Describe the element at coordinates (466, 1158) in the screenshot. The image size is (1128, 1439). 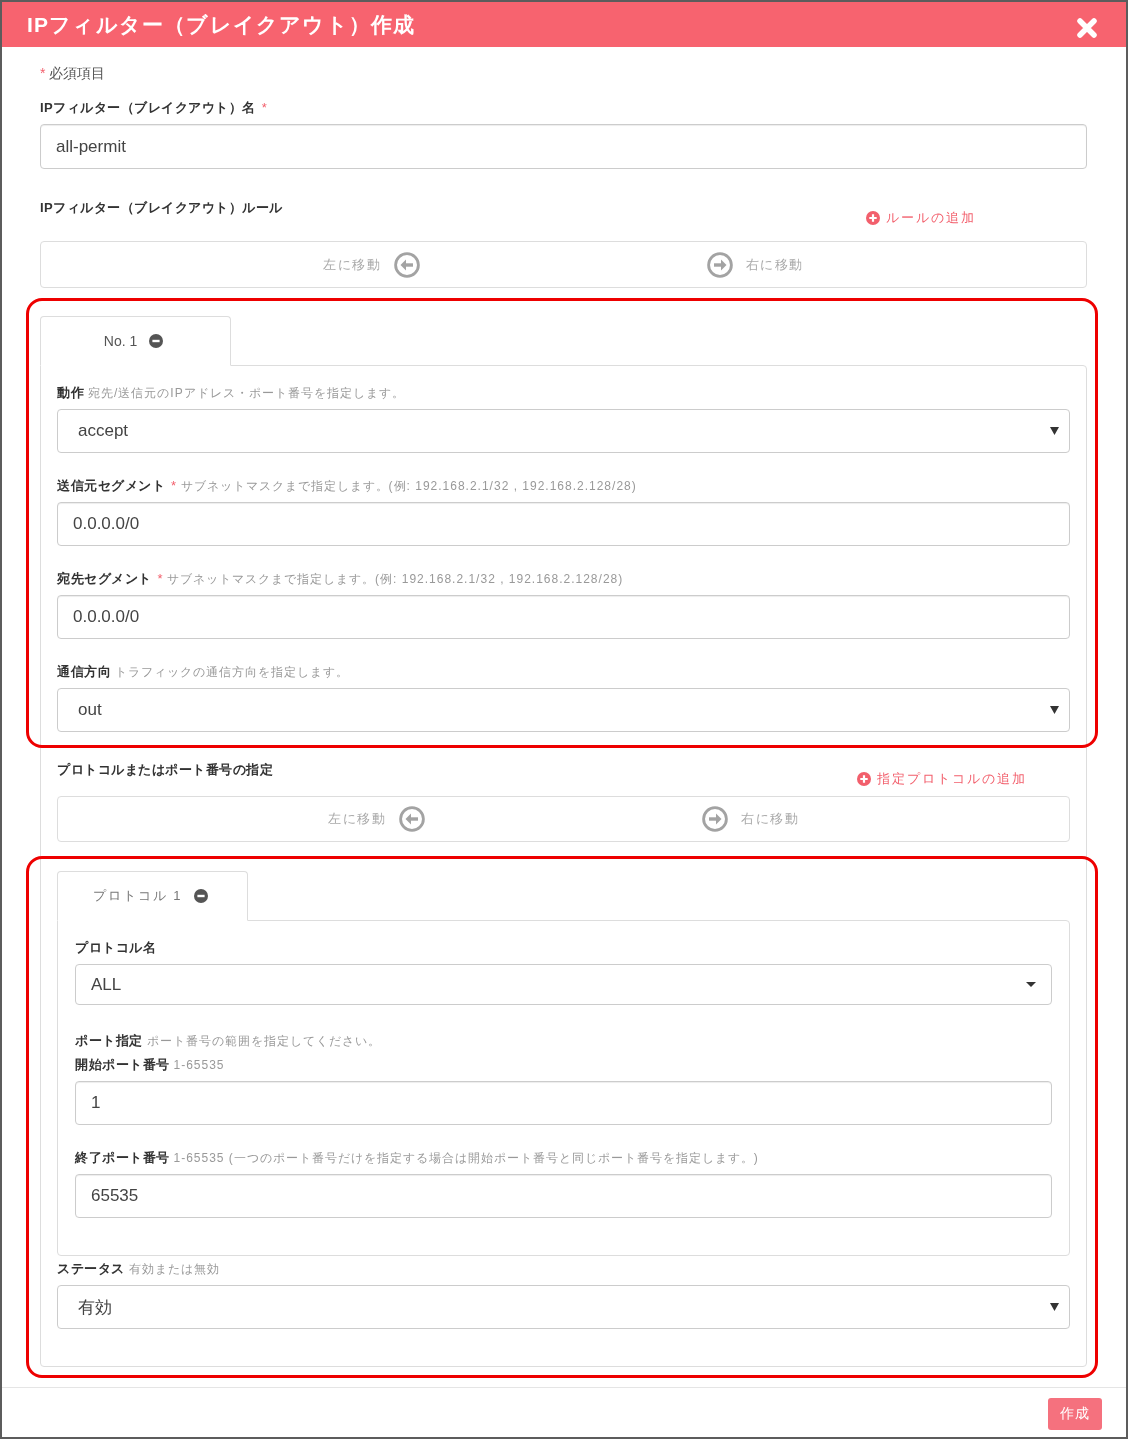
I see `field-hint: 1-65535 (一つのポート番号だけを指定する場合は開始ポート番号と同じポート番号を指定します。)` at that location.